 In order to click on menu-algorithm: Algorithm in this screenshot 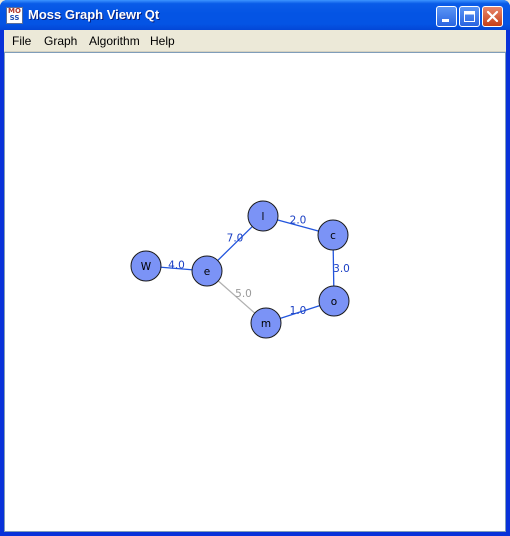, I will do `click(114, 41)`.